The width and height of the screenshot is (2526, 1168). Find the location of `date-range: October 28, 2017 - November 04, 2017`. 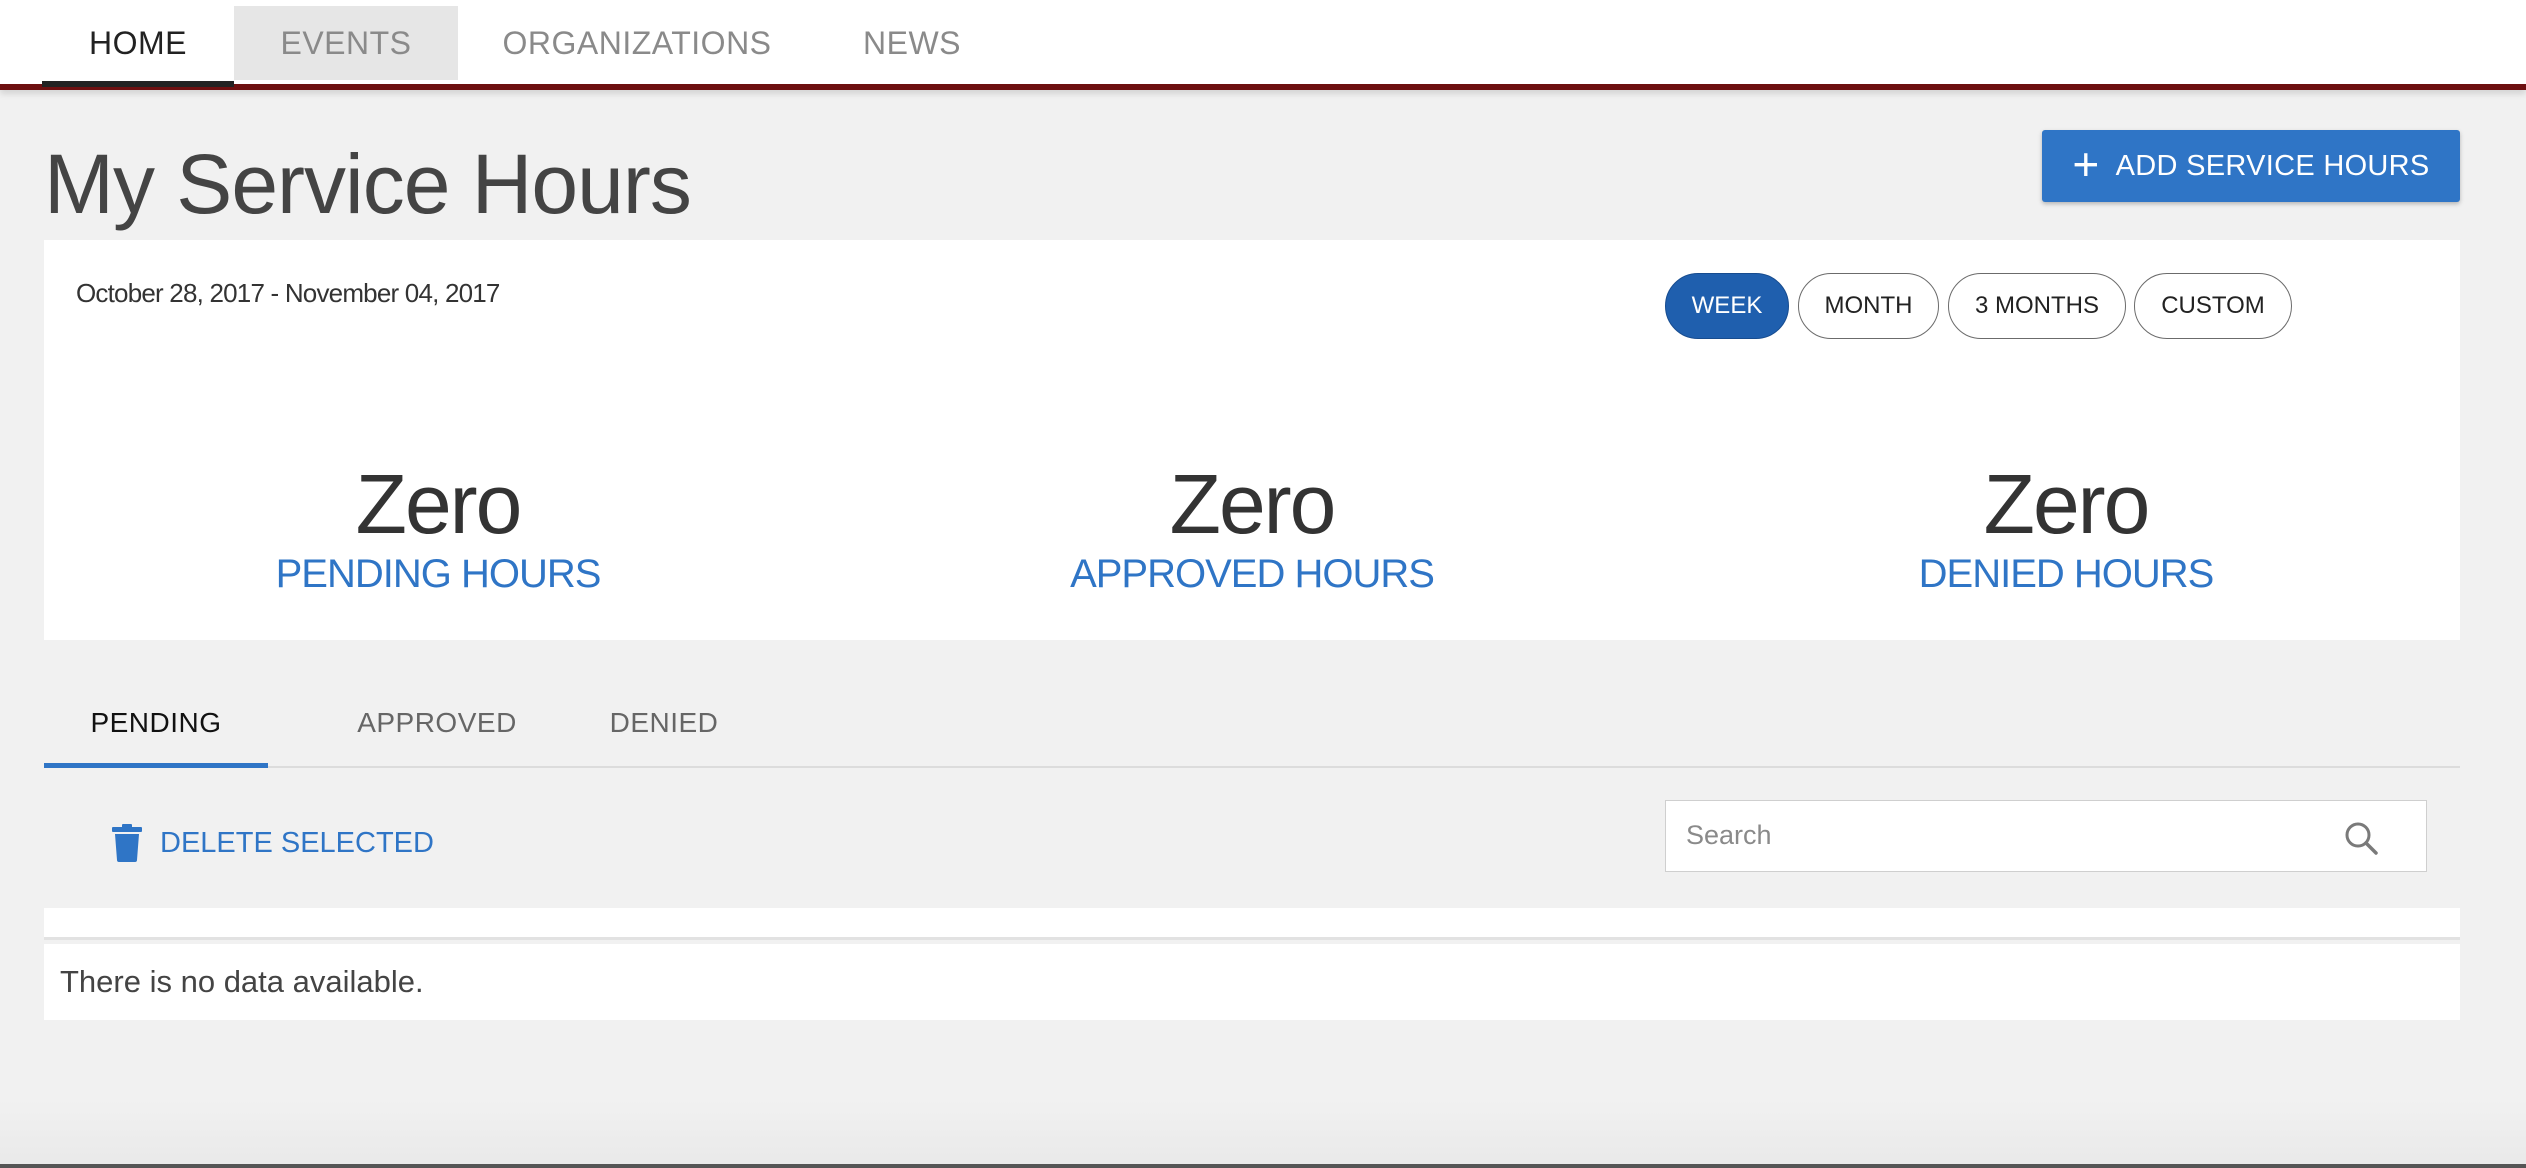

date-range: October 28, 2017 - November 04, 2017 is located at coordinates (288, 293).